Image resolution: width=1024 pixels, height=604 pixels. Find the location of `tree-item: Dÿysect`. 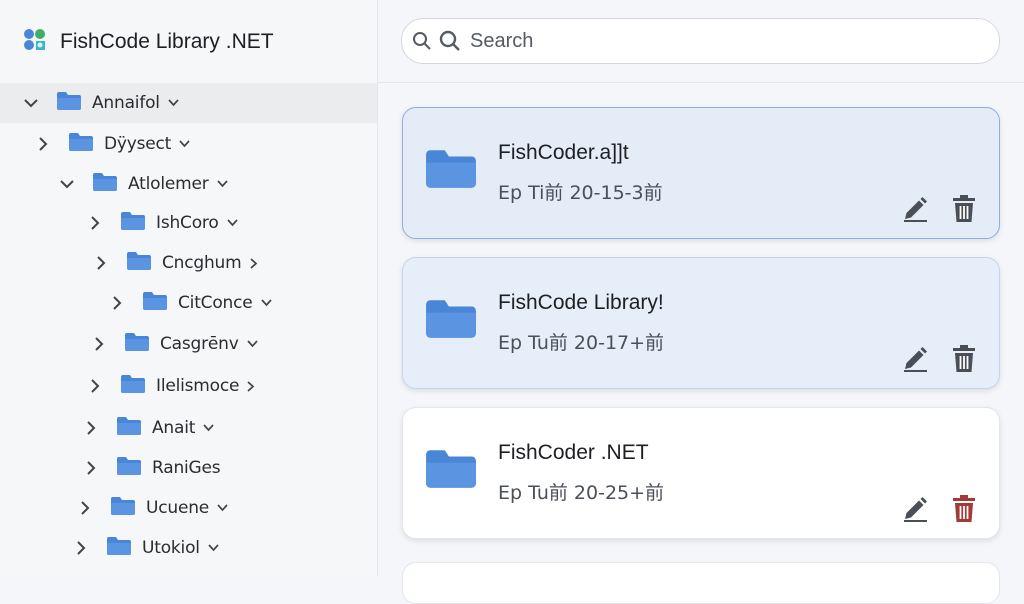

tree-item: Dÿysect is located at coordinates (188, 144).